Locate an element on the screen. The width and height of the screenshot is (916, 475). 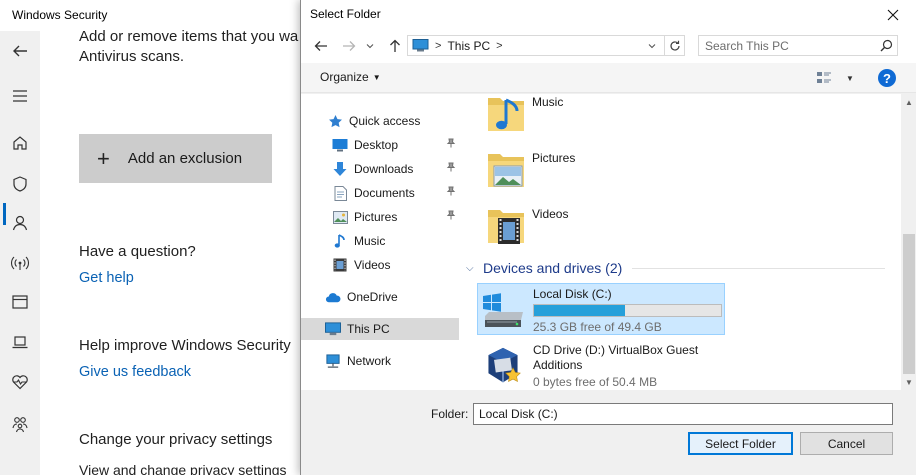
drive-item-local-disk-c: Local Disk (C:) 25.3 GB free of 49.4 GB is located at coordinates (601, 309).